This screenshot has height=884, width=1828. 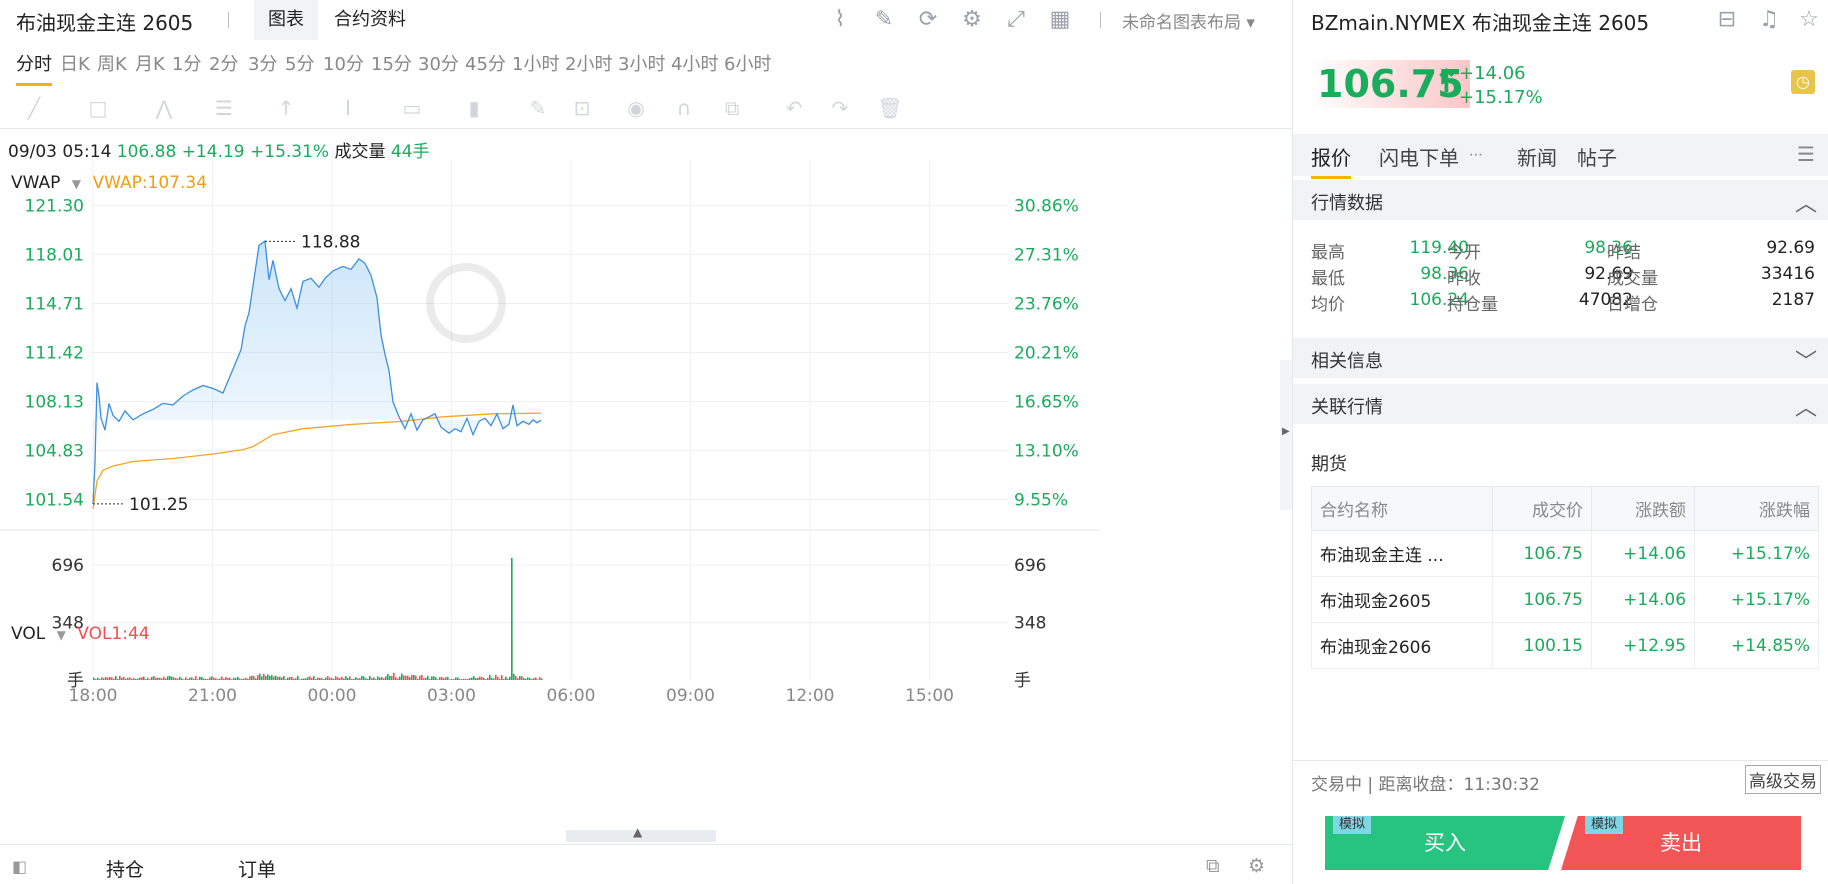 What do you see at coordinates (747, 63) in the screenshot?
I see `interval-16: 6小时` at bounding box center [747, 63].